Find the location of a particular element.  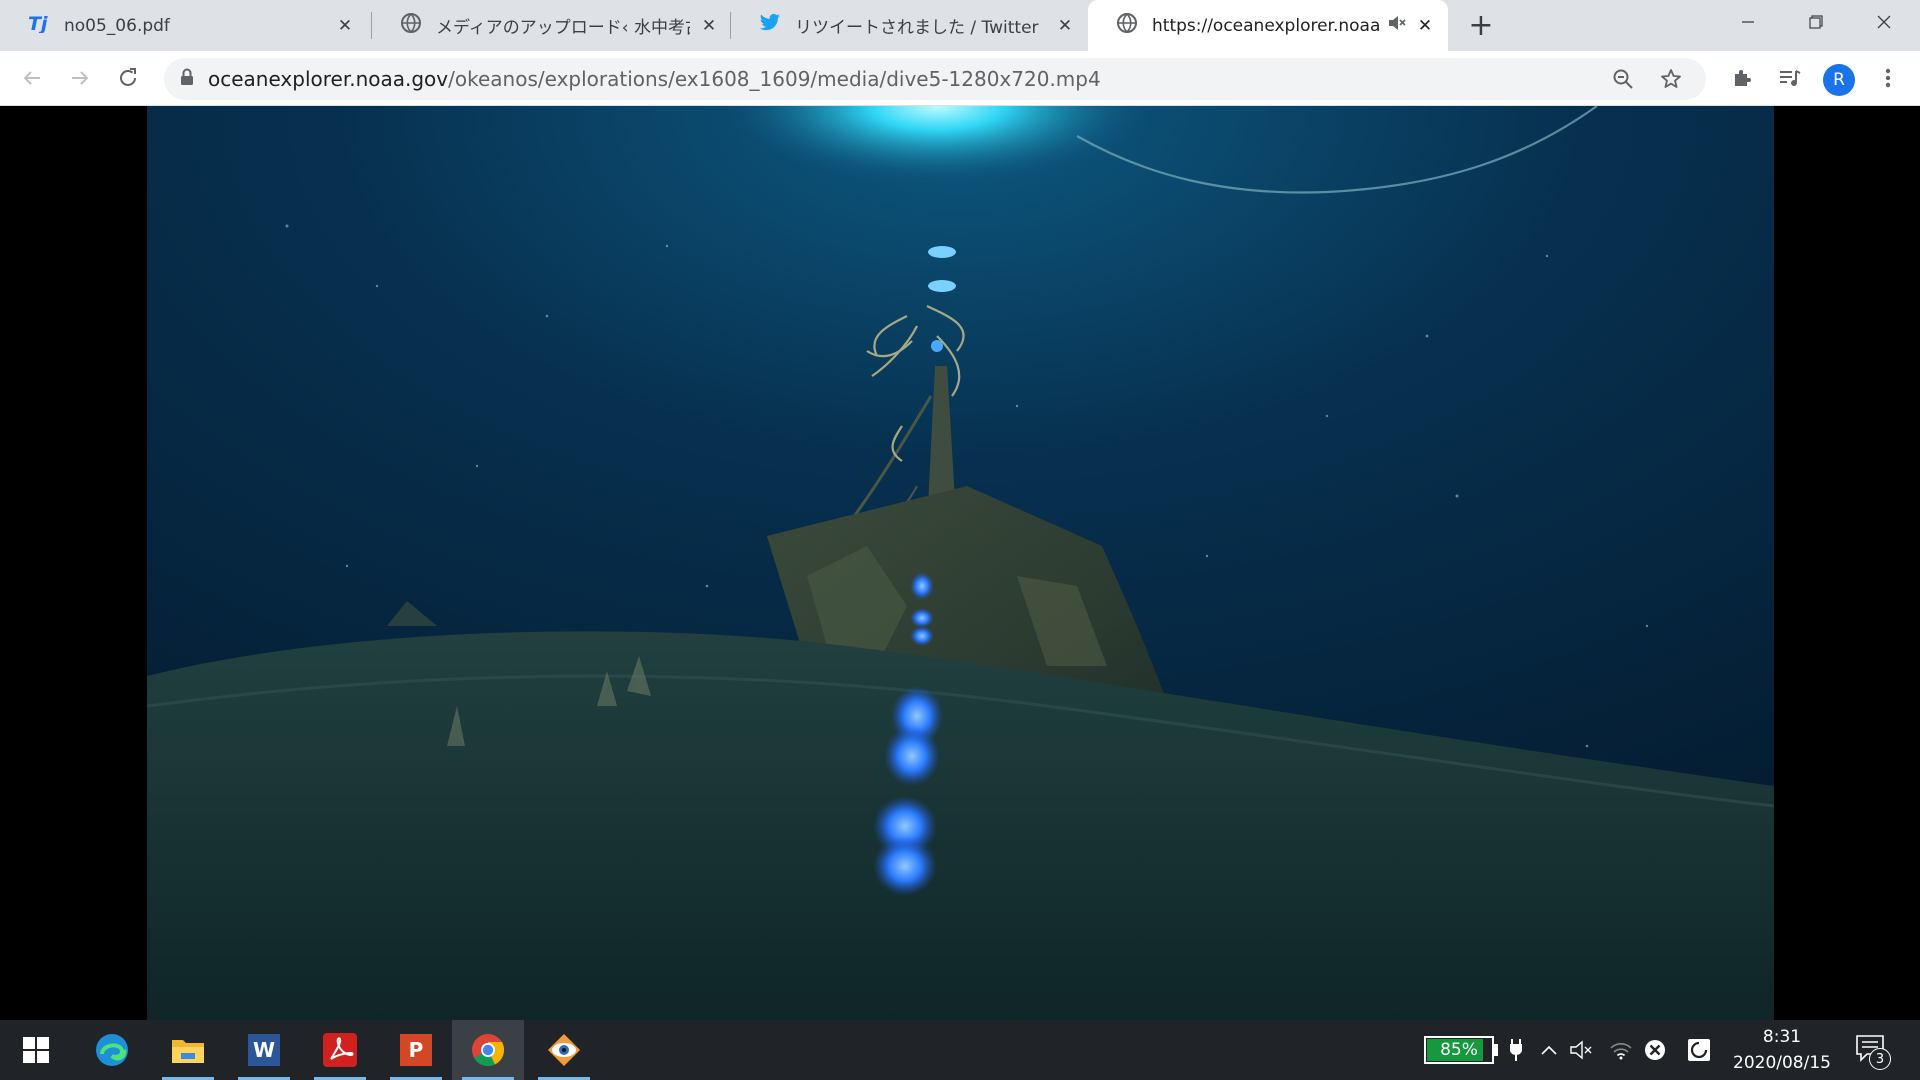

acrobat-icon is located at coordinates (340, 1050).